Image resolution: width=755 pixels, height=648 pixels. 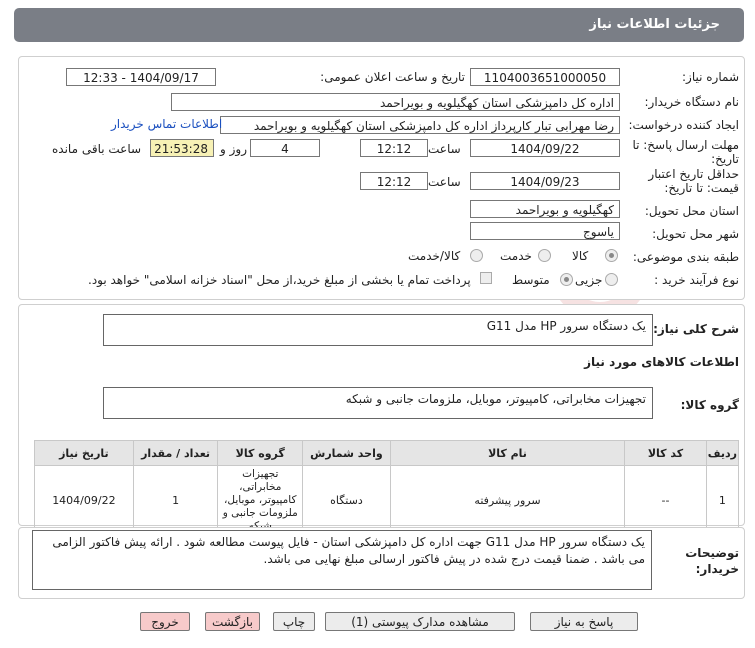 What do you see at coordinates (696, 329) in the screenshot?
I see `description-label: شرح کلی نیاز:` at bounding box center [696, 329].